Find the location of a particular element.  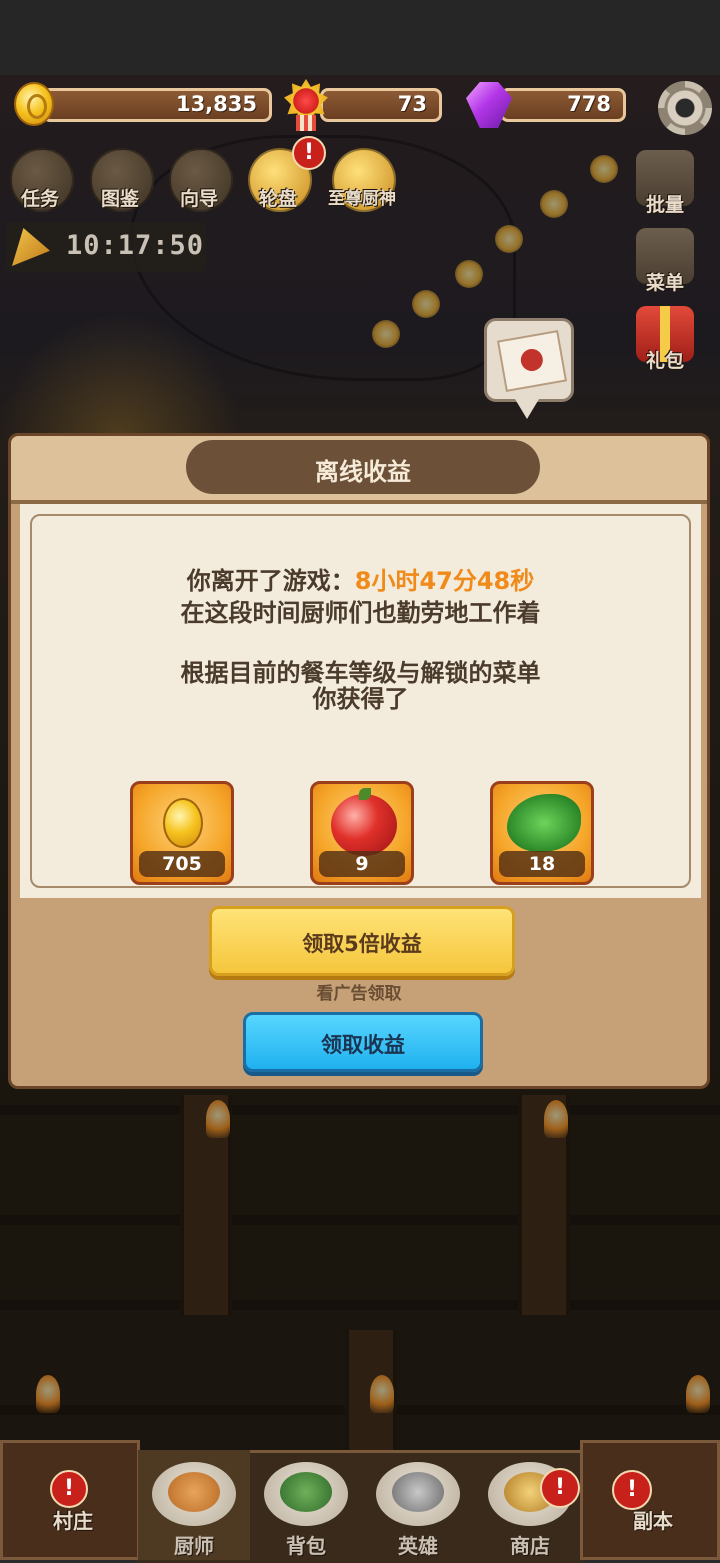

coin-count: 13,835 is located at coordinates (216, 104).